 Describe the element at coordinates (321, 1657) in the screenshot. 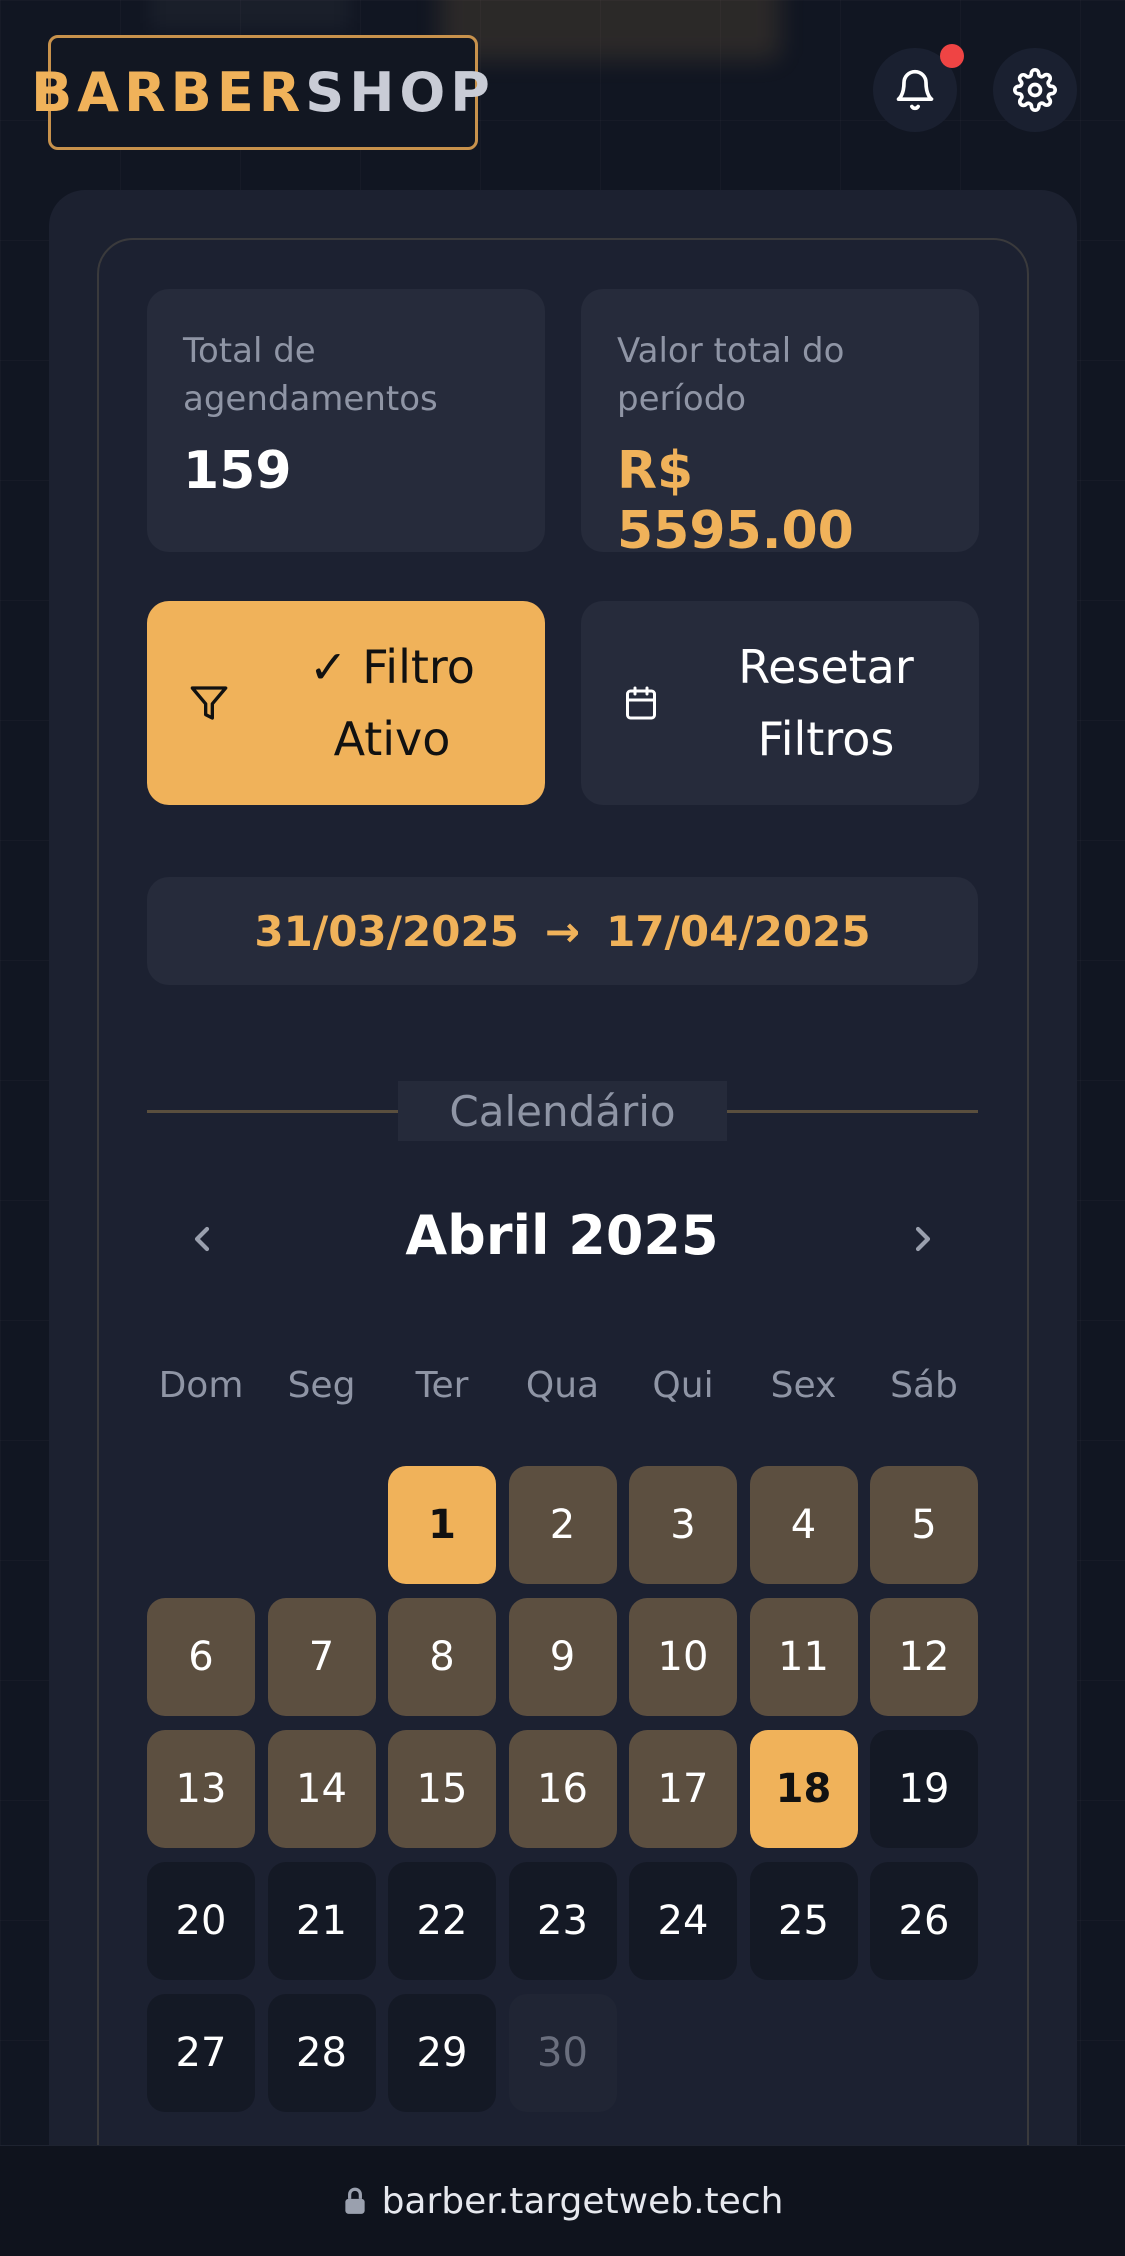

I see `calendar-day: 7` at that location.